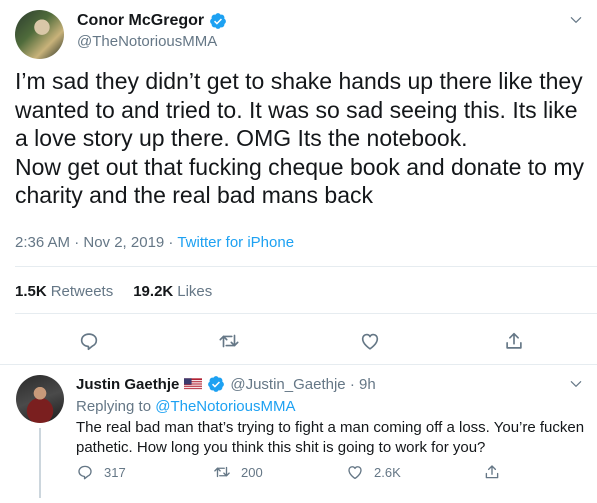 The height and width of the screenshot is (503, 597). I want to click on author-name-row: Conor McGregor, so click(152, 21).